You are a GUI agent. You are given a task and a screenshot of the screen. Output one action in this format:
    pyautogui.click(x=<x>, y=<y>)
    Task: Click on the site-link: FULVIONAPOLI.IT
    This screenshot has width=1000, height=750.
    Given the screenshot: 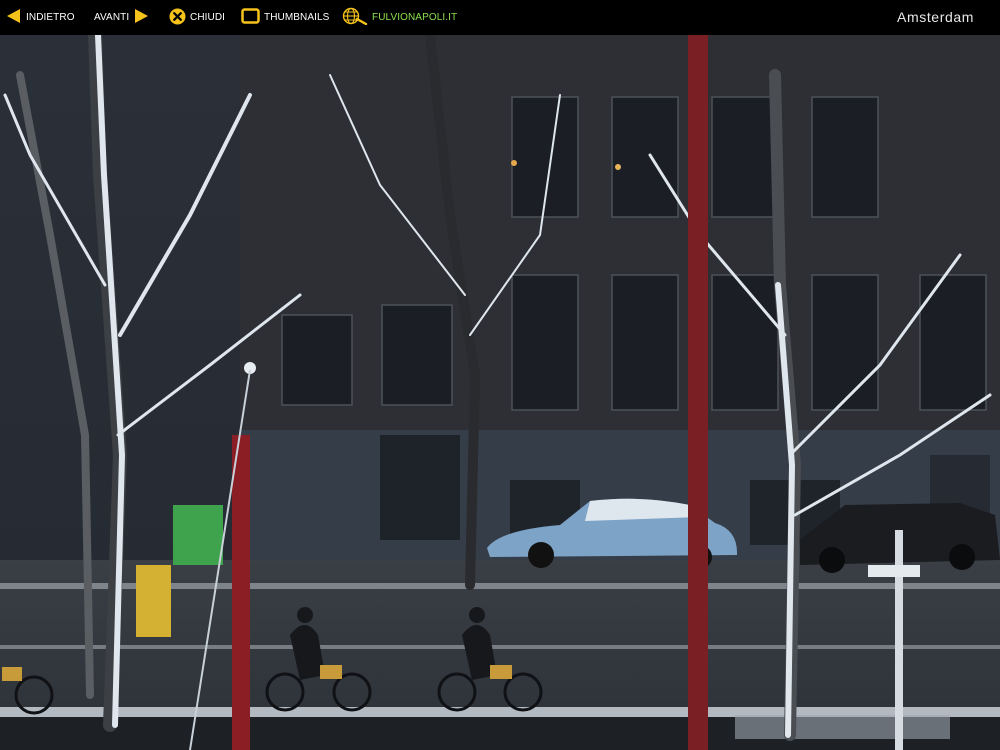 What is the action you would take?
    pyautogui.click(x=399, y=17)
    